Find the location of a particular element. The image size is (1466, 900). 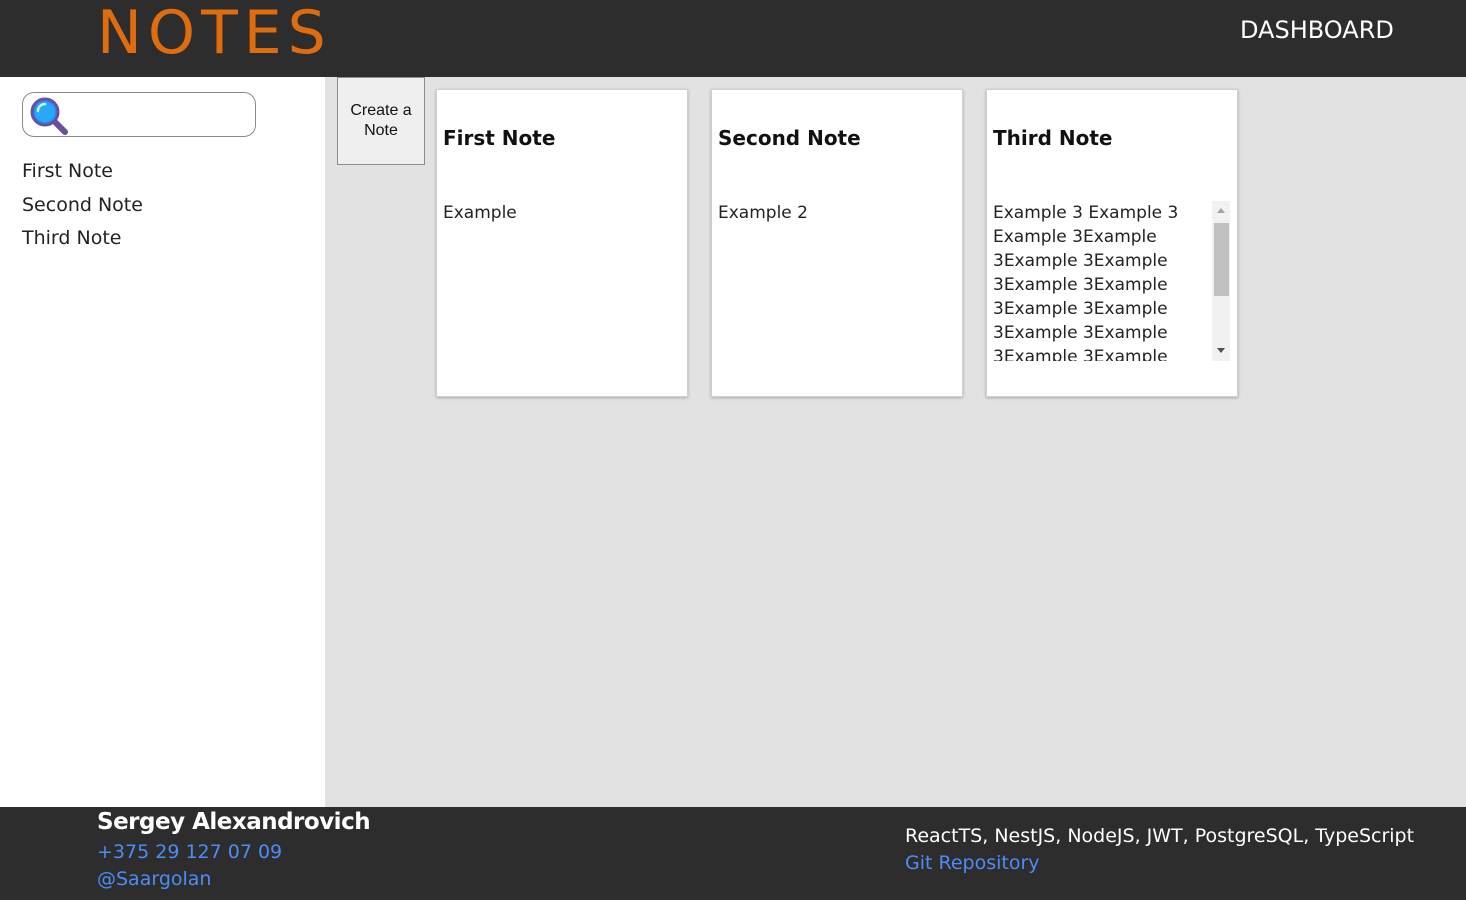

note-card-title: Second Note is located at coordinates (789, 138).